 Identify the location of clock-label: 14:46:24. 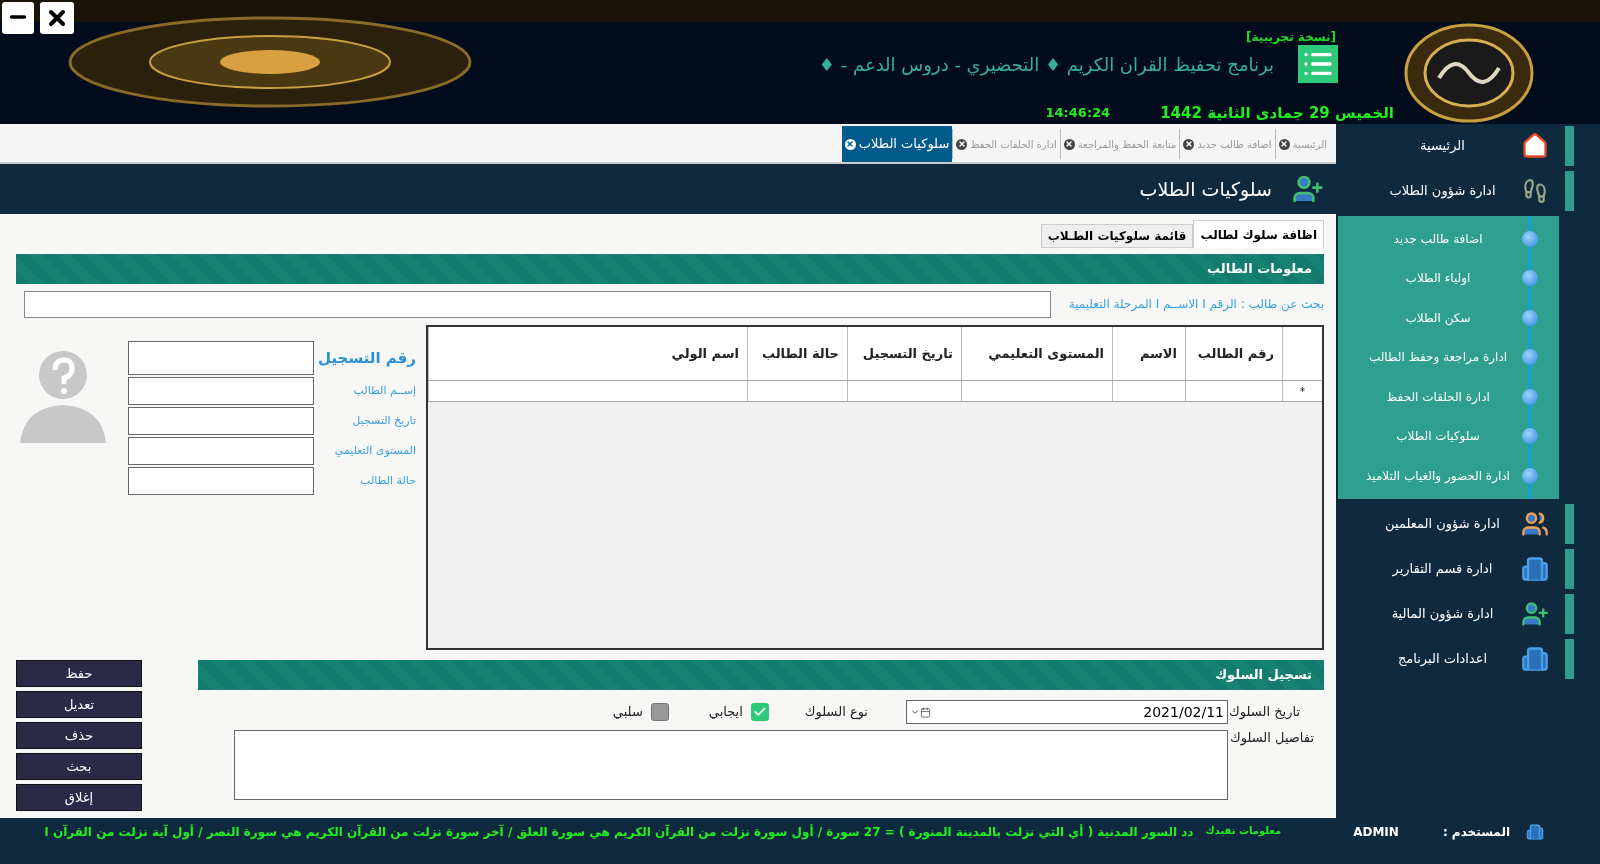
(1078, 113).